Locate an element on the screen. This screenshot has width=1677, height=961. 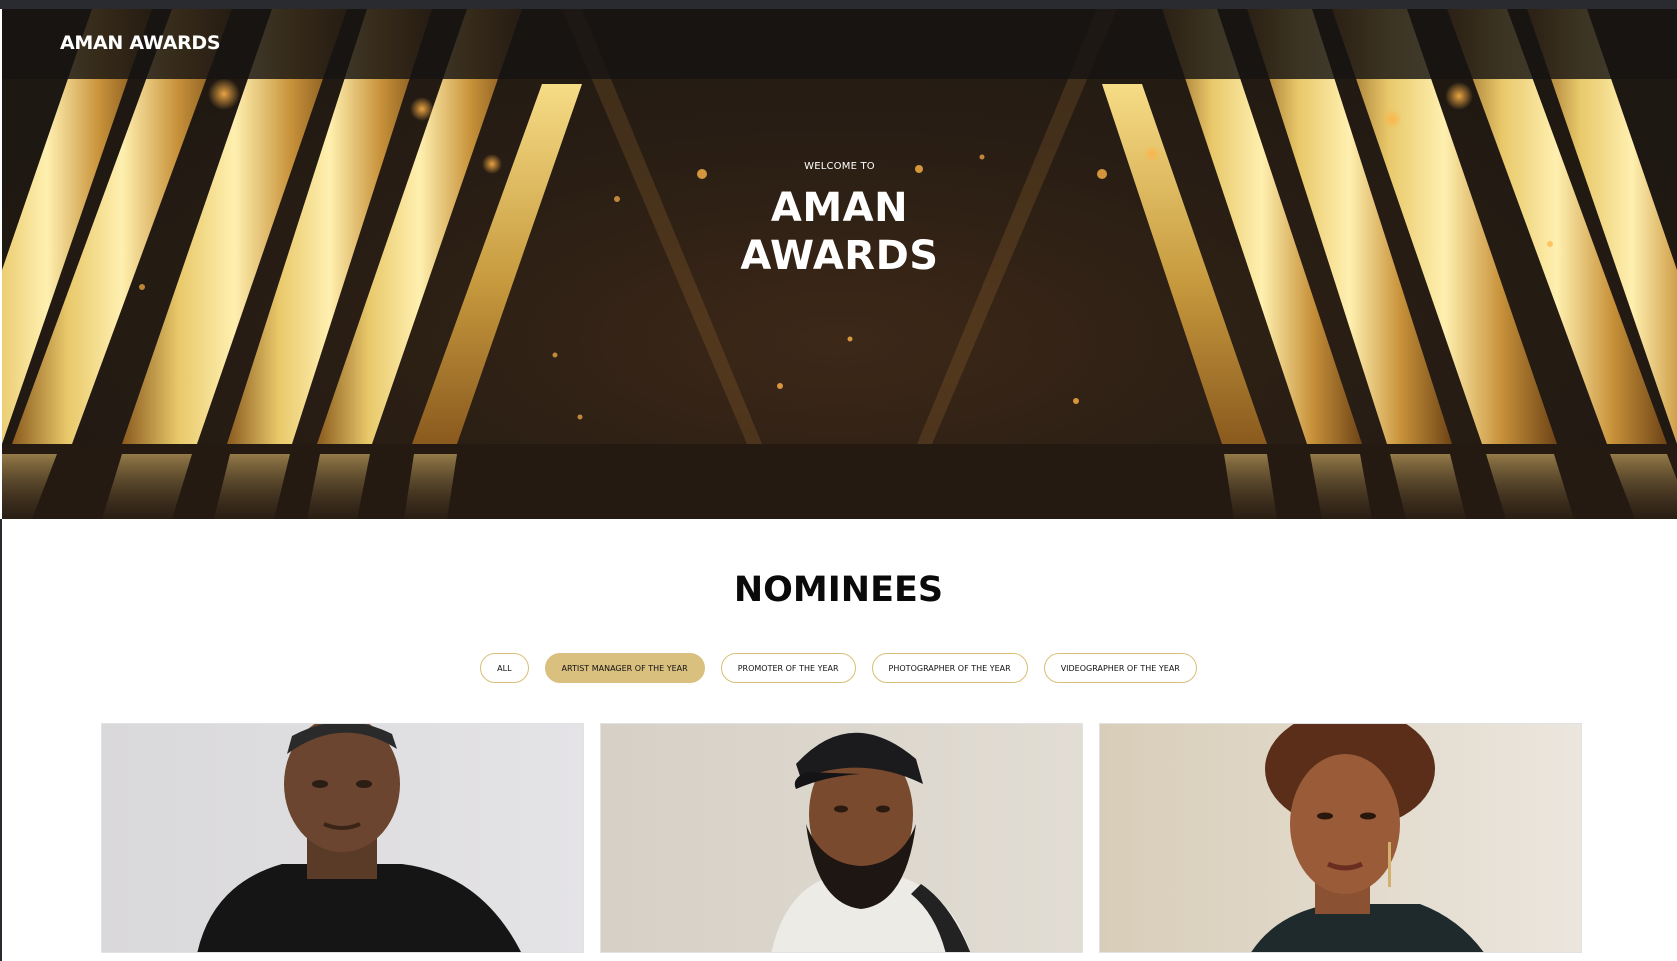
filter-all: ALL is located at coordinates (504, 668).